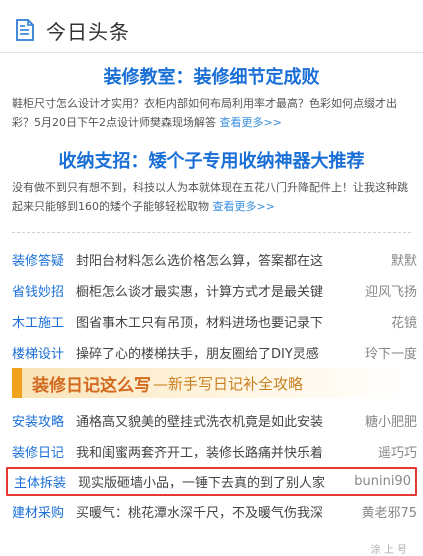 This screenshot has width=423, height=556. Describe the element at coordinates (205, 352) in the screenshot. I see `article-title-link: 操碎了心的楼梯扶手，朋友圈给了DIY灵感` at that location.